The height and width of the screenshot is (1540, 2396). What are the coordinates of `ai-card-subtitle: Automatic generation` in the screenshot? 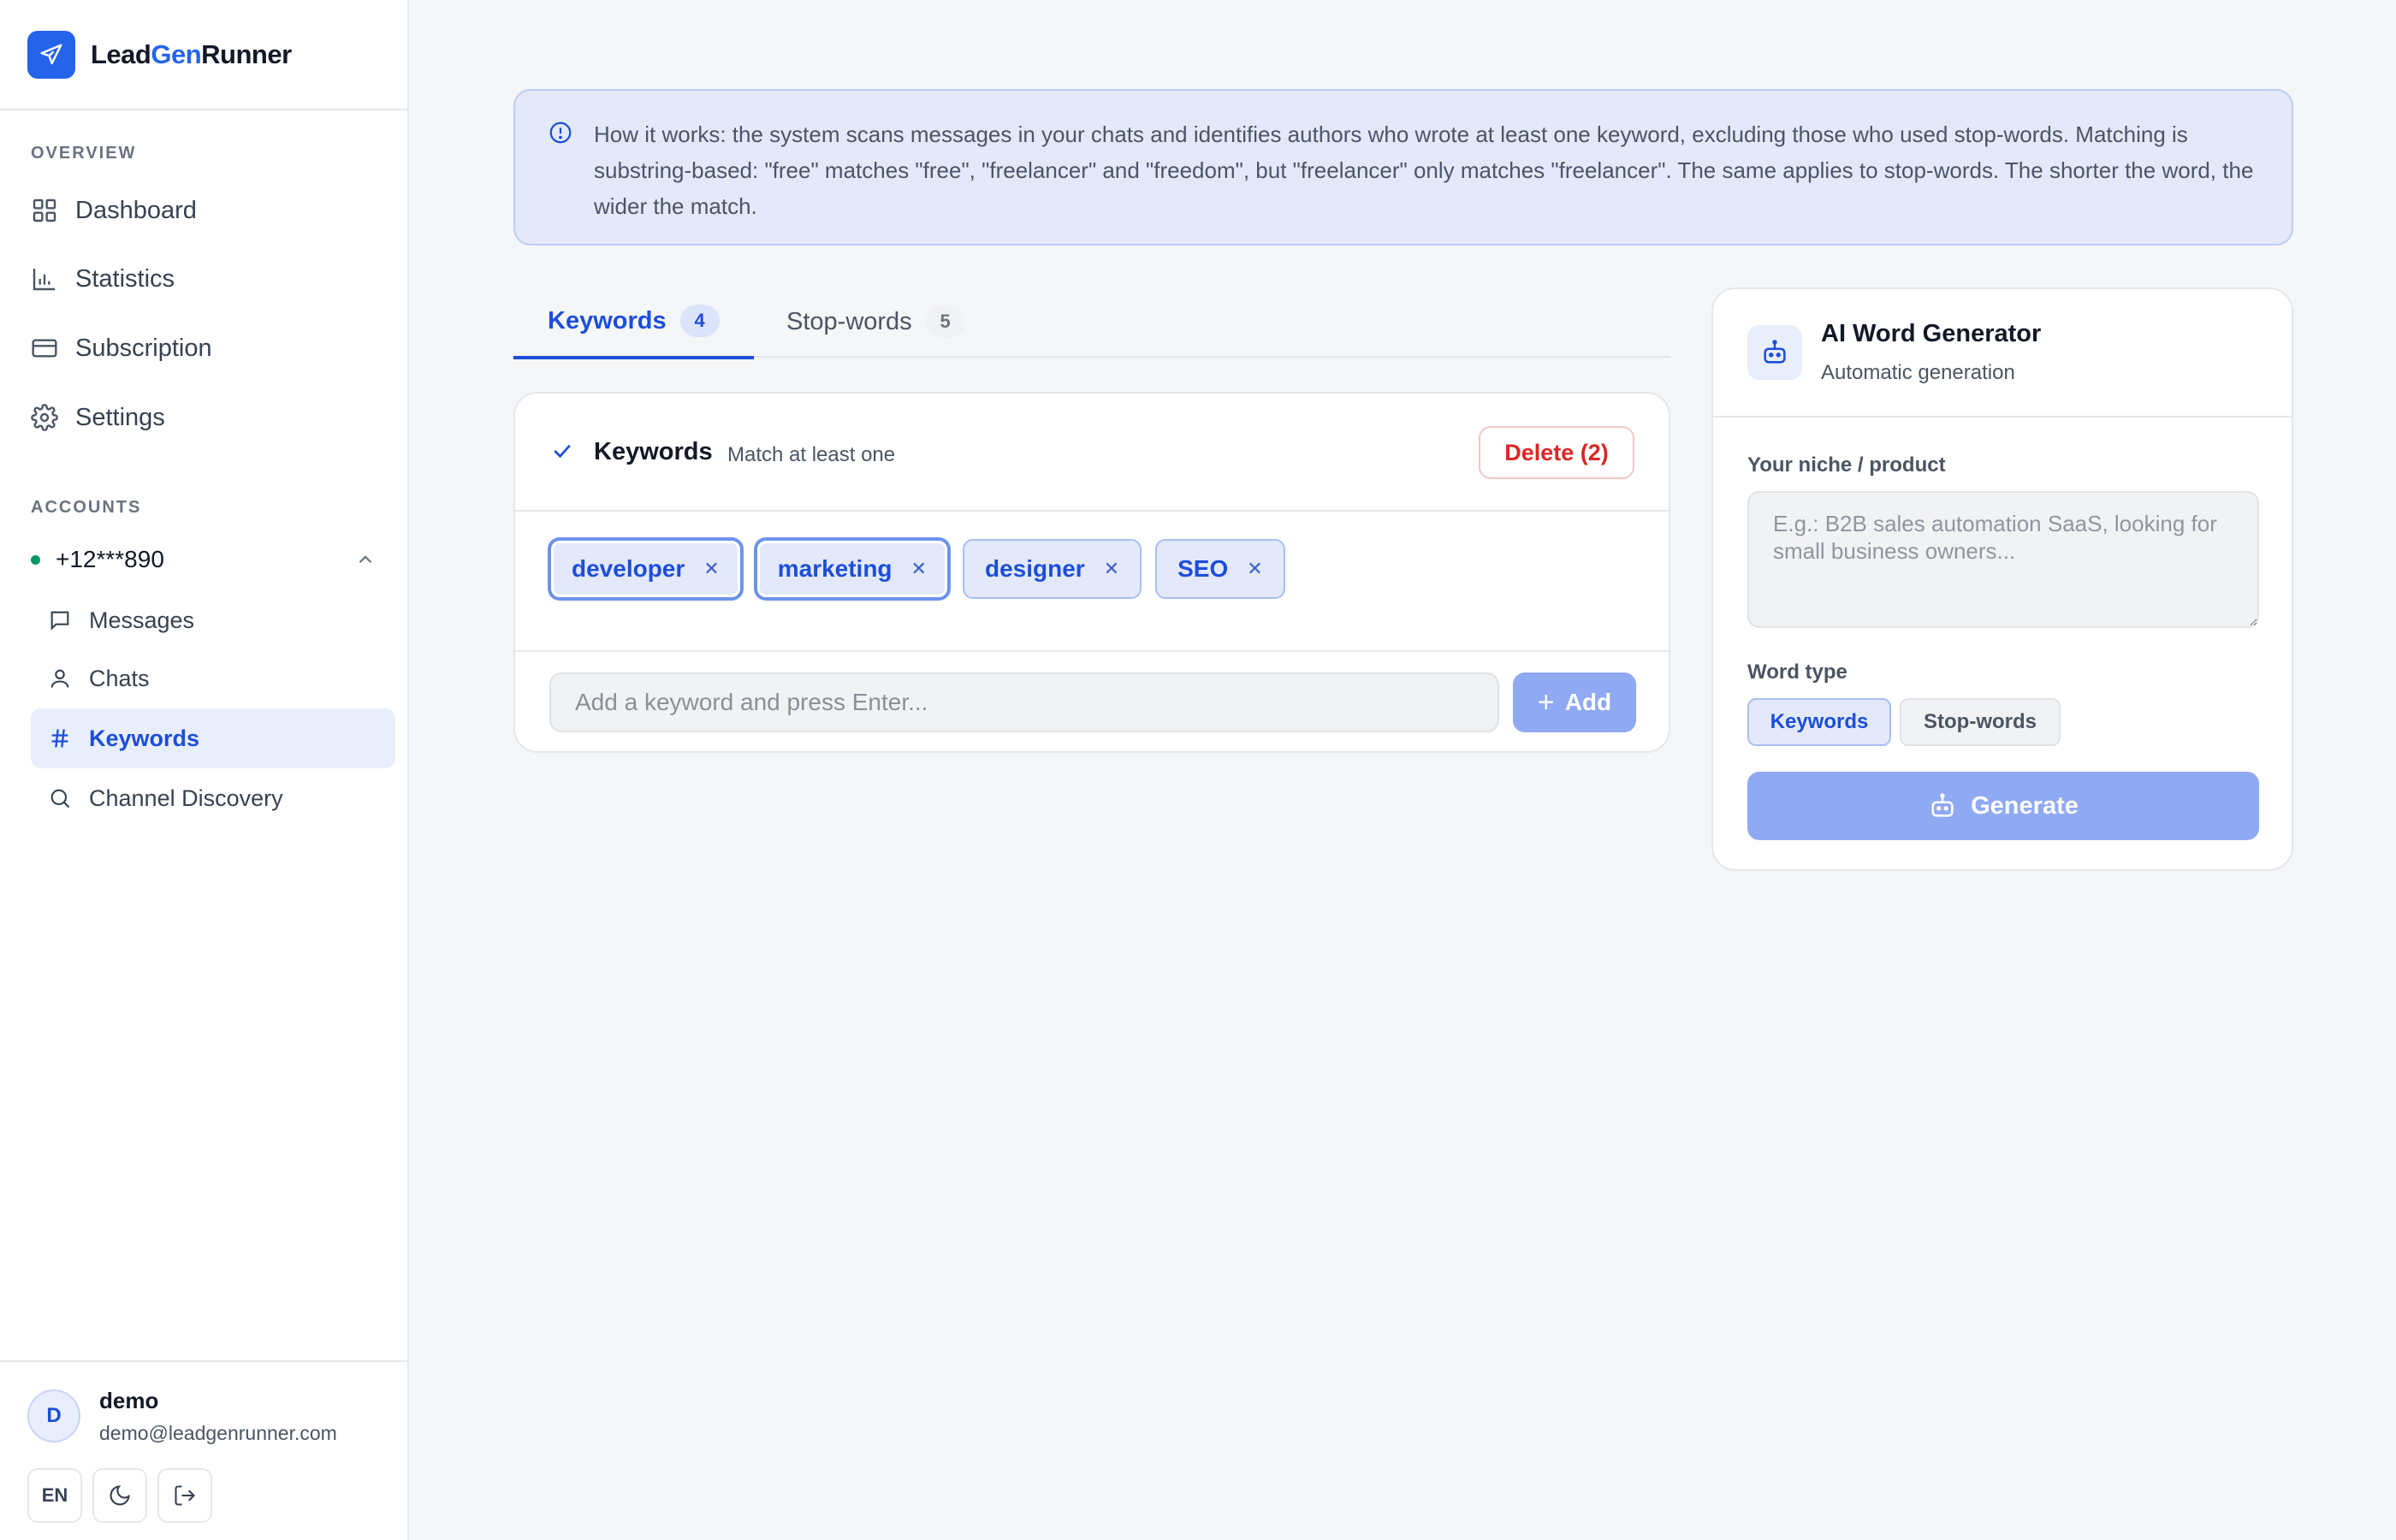 It's located at (1918, 372).